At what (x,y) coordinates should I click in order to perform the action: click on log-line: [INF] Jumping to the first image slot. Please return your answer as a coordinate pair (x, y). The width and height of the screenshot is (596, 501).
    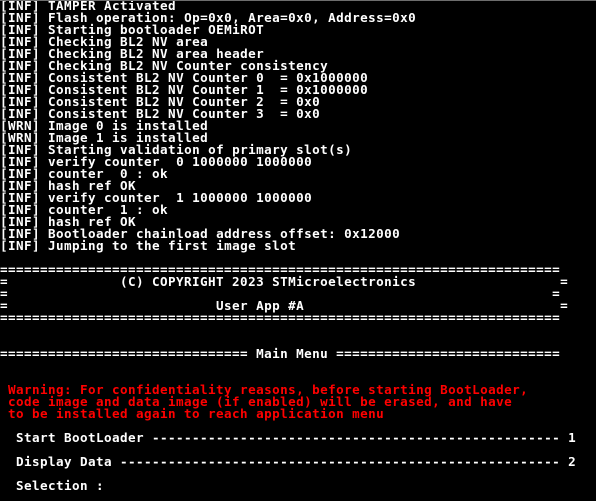
    Looking at the image, I should click on (148, 245).